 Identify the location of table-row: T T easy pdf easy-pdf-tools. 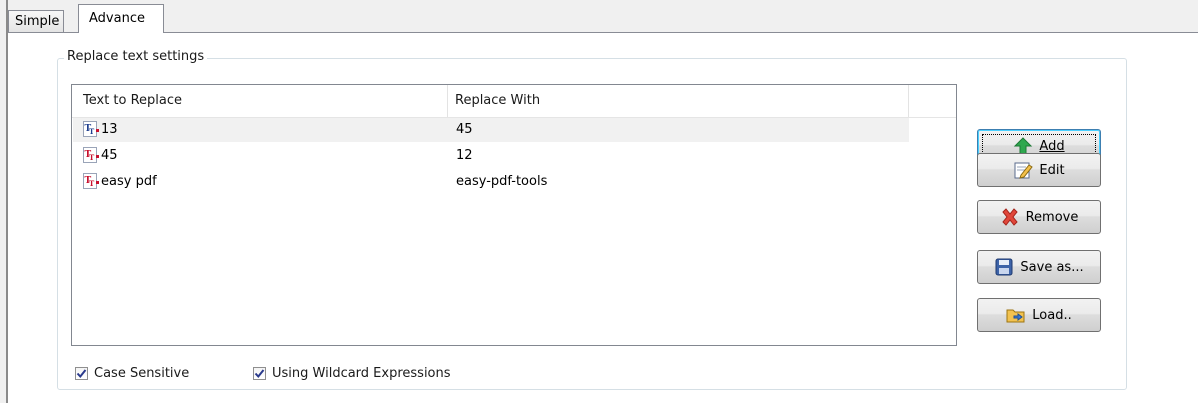
(491, 182).